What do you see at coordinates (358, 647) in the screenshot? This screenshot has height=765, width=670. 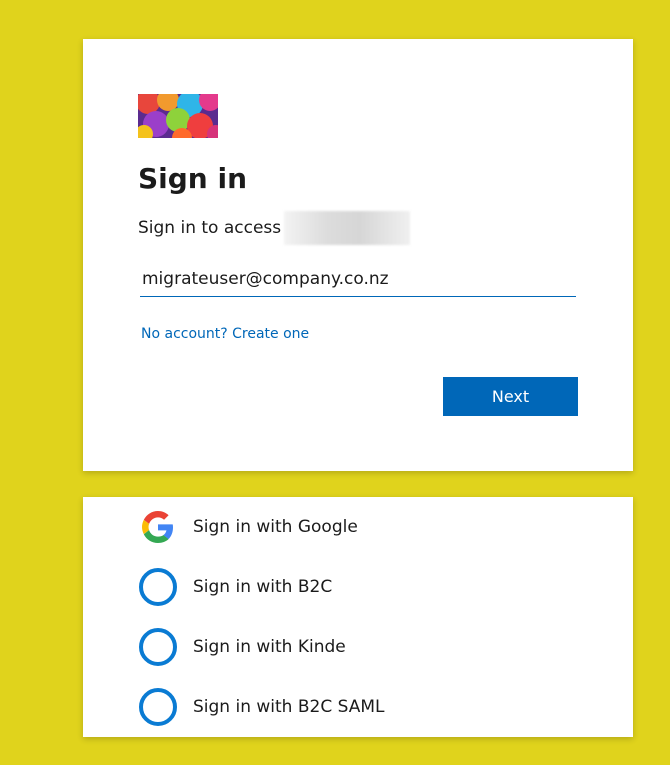 I see `kinde-signin-option: Sign in with Kinde` at bounding box center [358, 647].